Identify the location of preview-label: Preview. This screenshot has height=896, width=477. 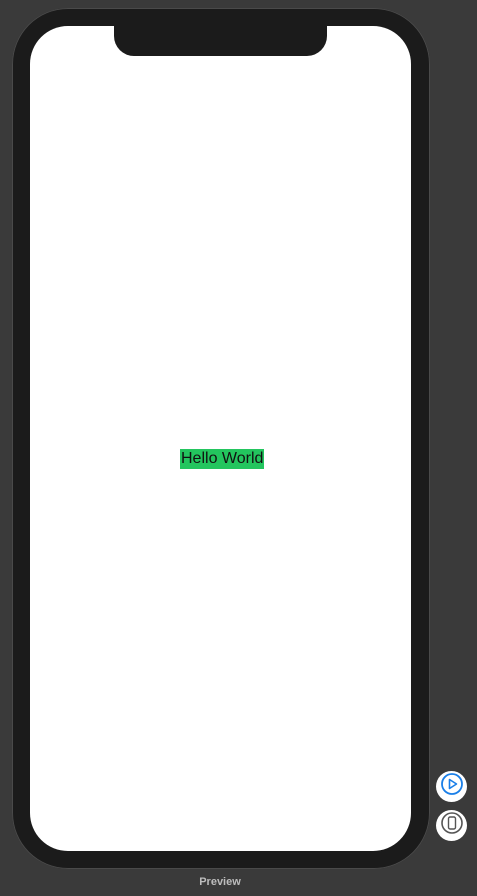
(220, 882).